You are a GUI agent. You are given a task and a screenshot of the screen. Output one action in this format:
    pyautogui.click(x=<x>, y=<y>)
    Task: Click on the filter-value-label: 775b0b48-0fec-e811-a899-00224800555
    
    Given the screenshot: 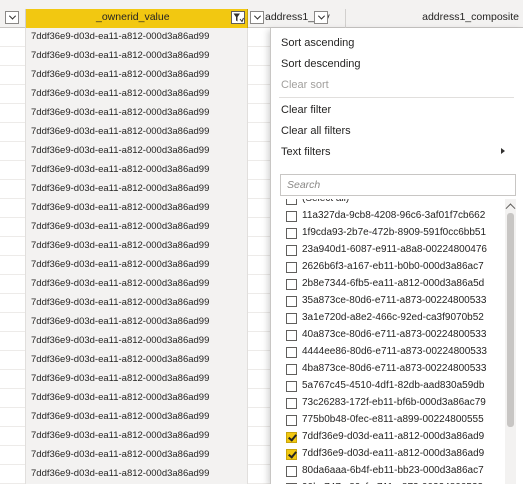 What is the action you would take?
    pyautogui.click(x=393, y=419)
    